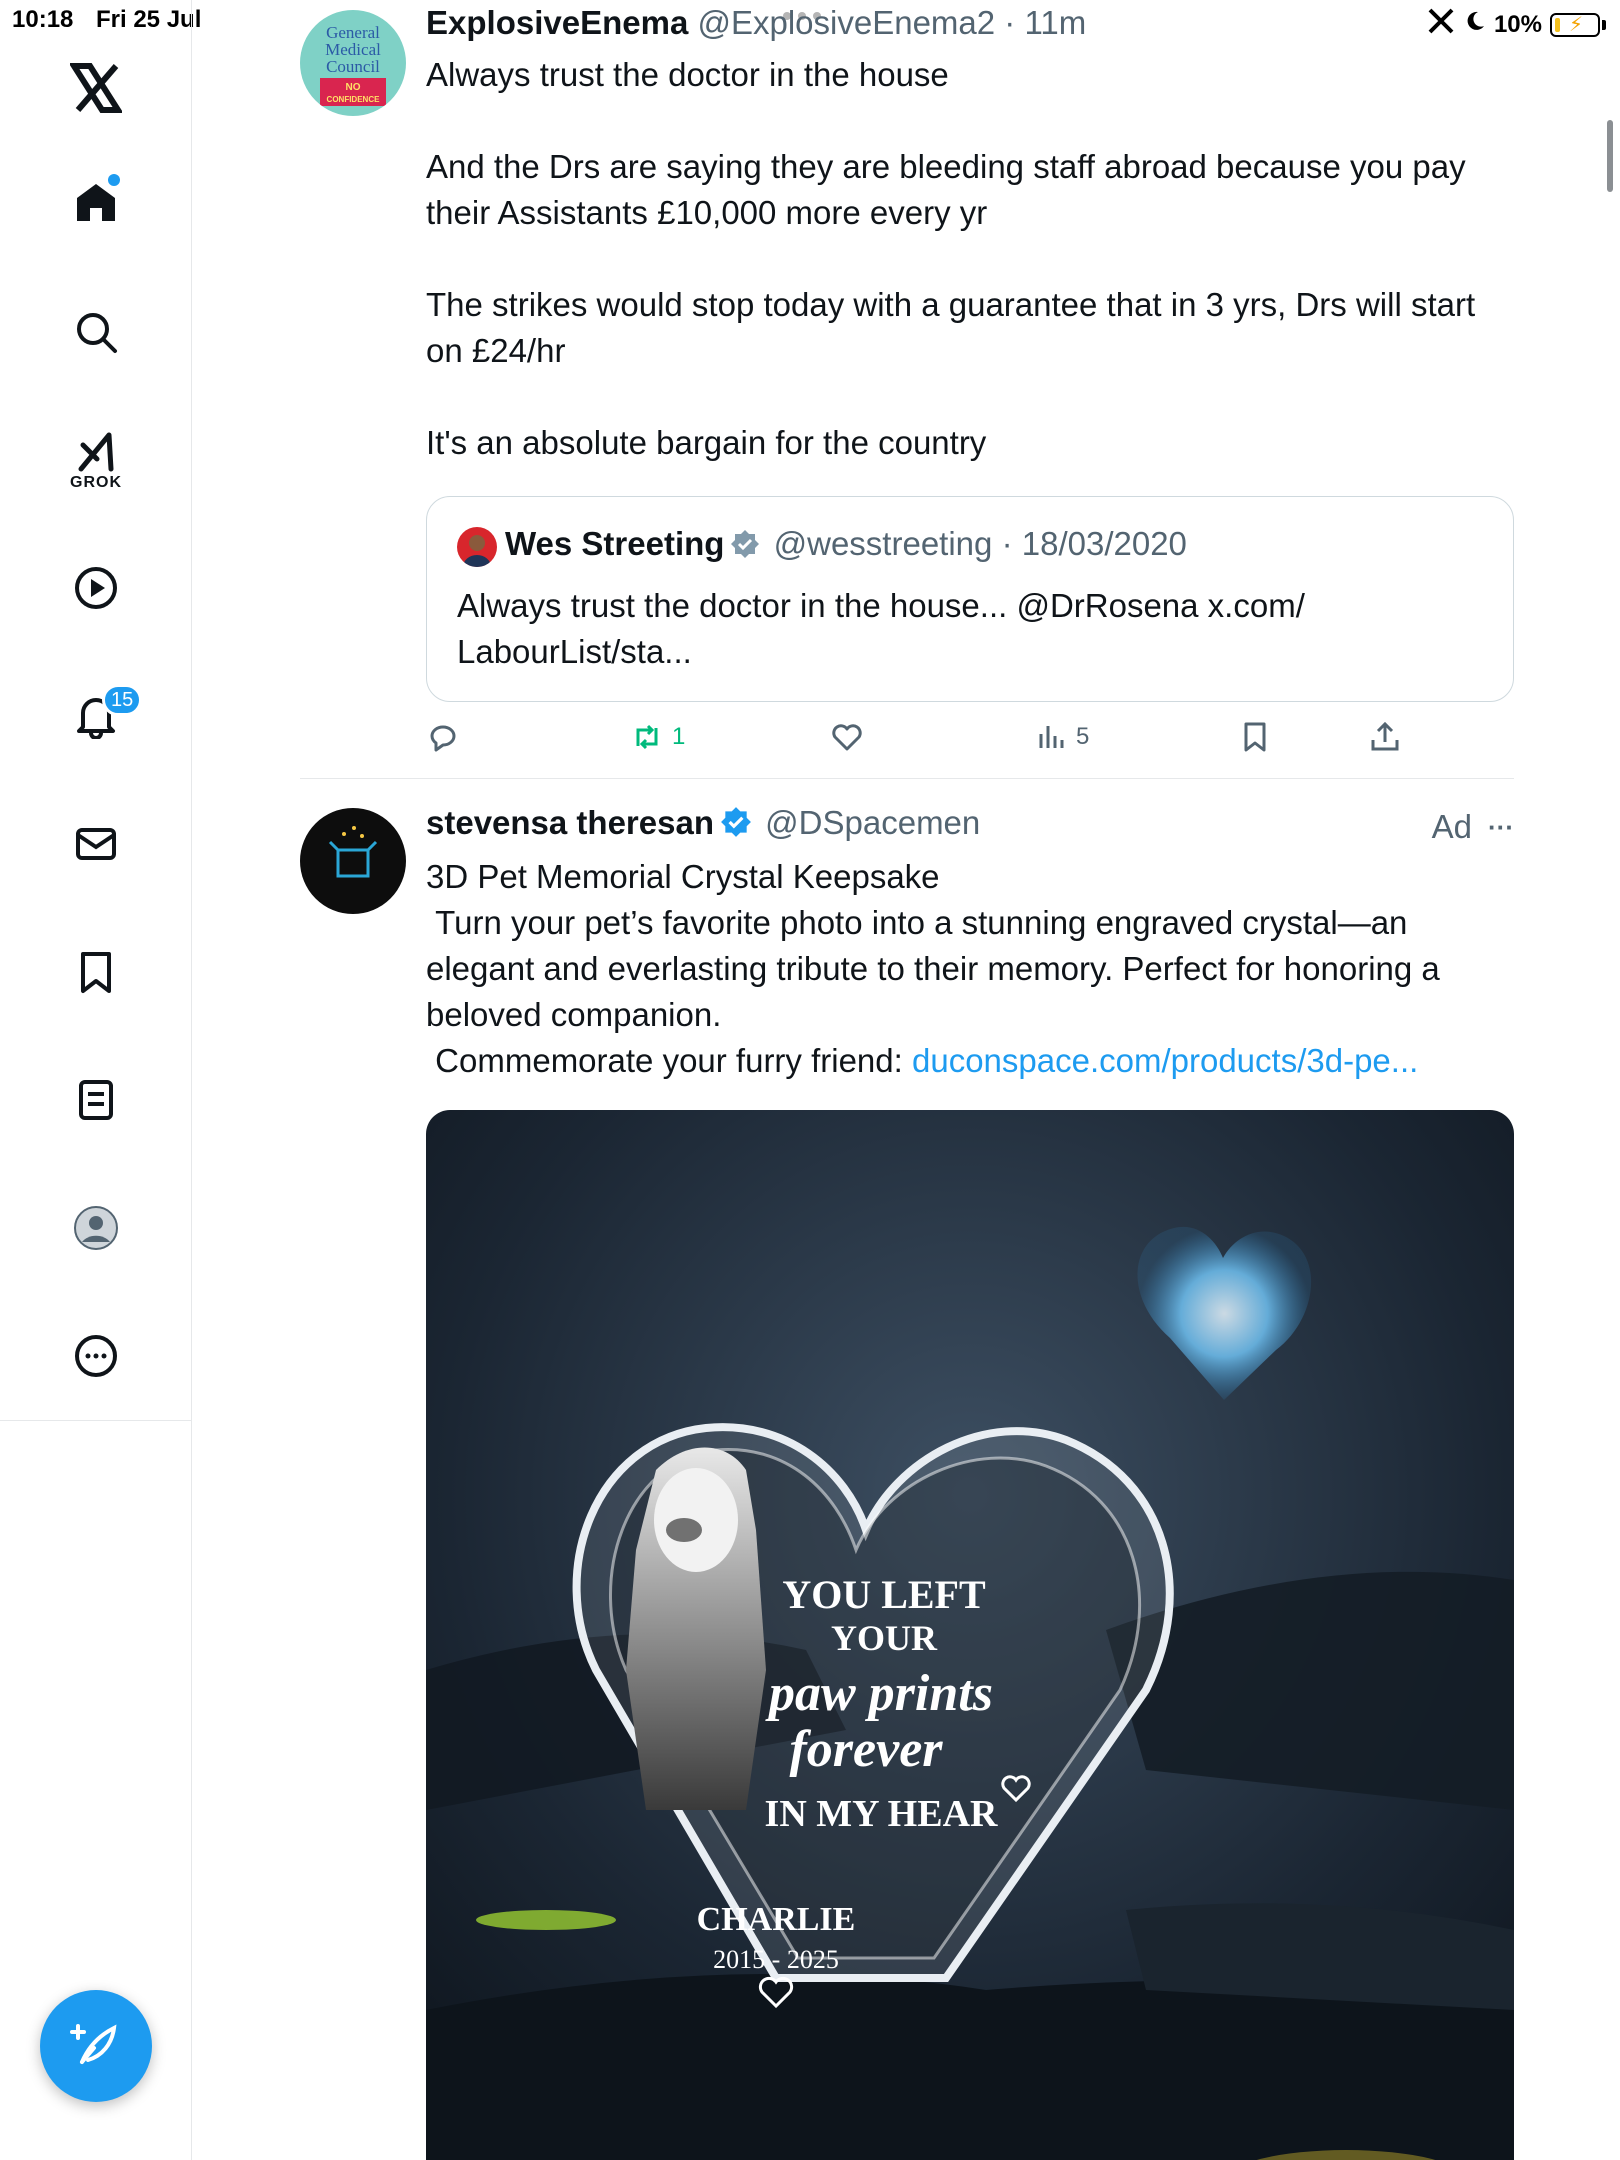  I want to click on repost-button: 1, so click(657, 737).